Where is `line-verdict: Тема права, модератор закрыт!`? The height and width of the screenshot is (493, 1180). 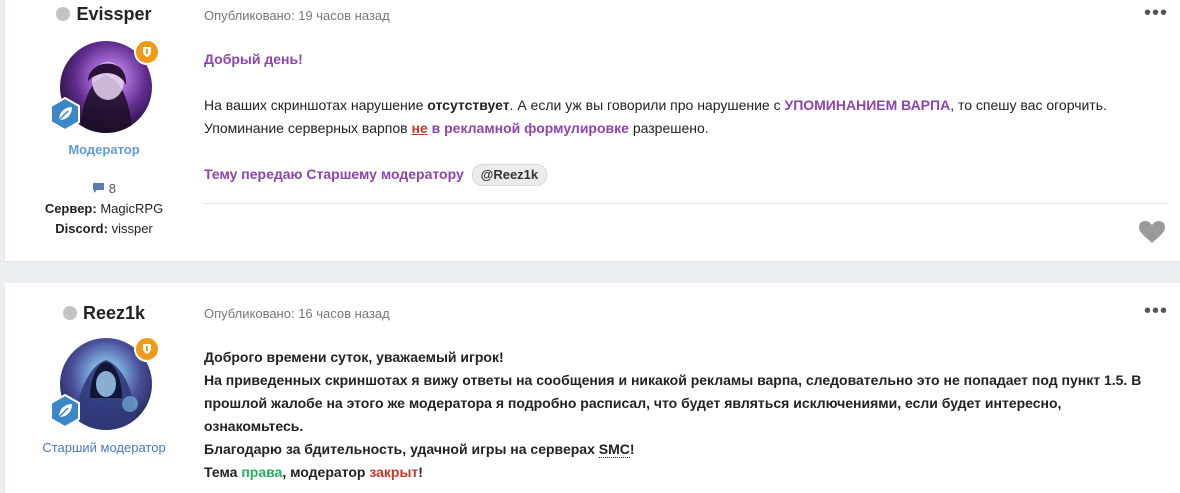
line-verdict: Тема права, модератор закрыт! is located at coordinates (683, 472).